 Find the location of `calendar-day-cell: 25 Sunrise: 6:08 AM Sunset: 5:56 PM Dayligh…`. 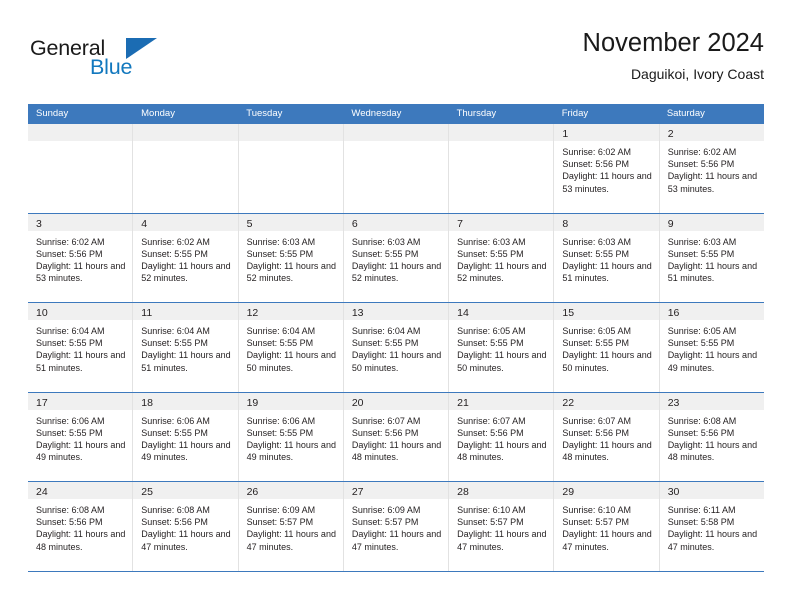

calendar-day-cell: 25 Sunrise: 6:08 AM Sunset: 5:56 PM Dayligh… is located at coordinates (186, 526).